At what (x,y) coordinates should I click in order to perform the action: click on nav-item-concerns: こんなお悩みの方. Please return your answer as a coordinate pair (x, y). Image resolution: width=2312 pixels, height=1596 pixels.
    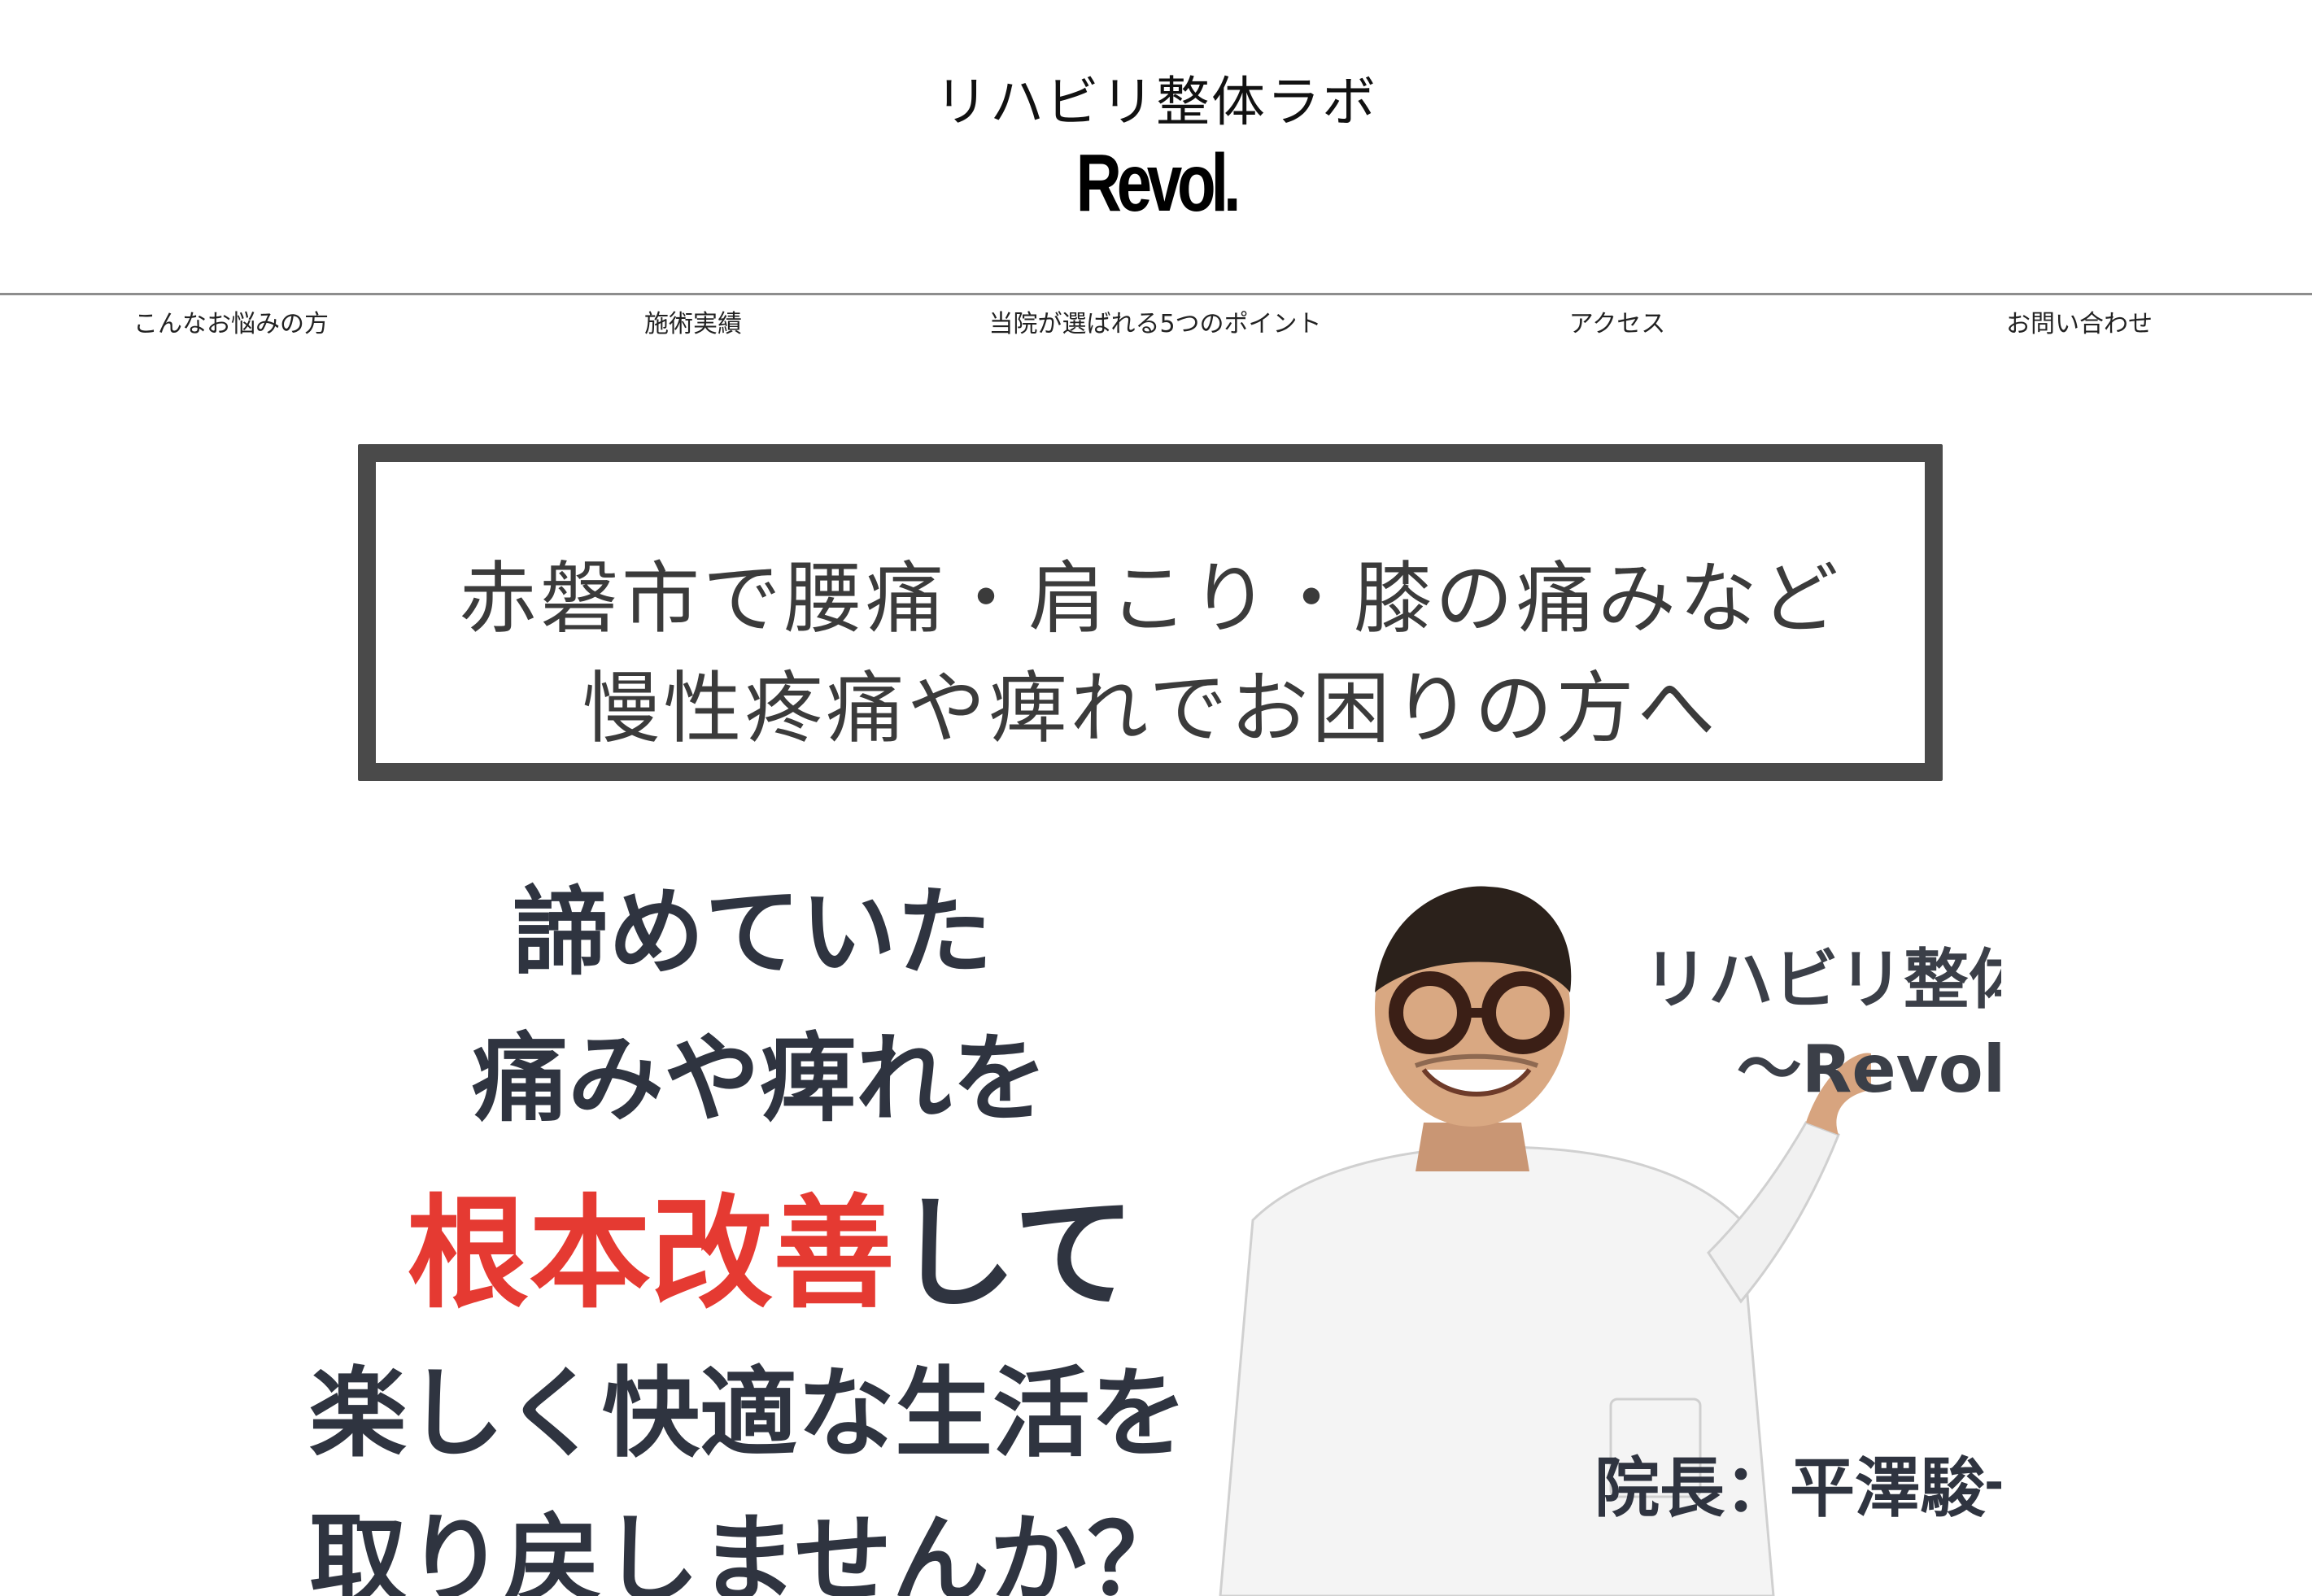
    Looking at the image, I should click on (231, 321).